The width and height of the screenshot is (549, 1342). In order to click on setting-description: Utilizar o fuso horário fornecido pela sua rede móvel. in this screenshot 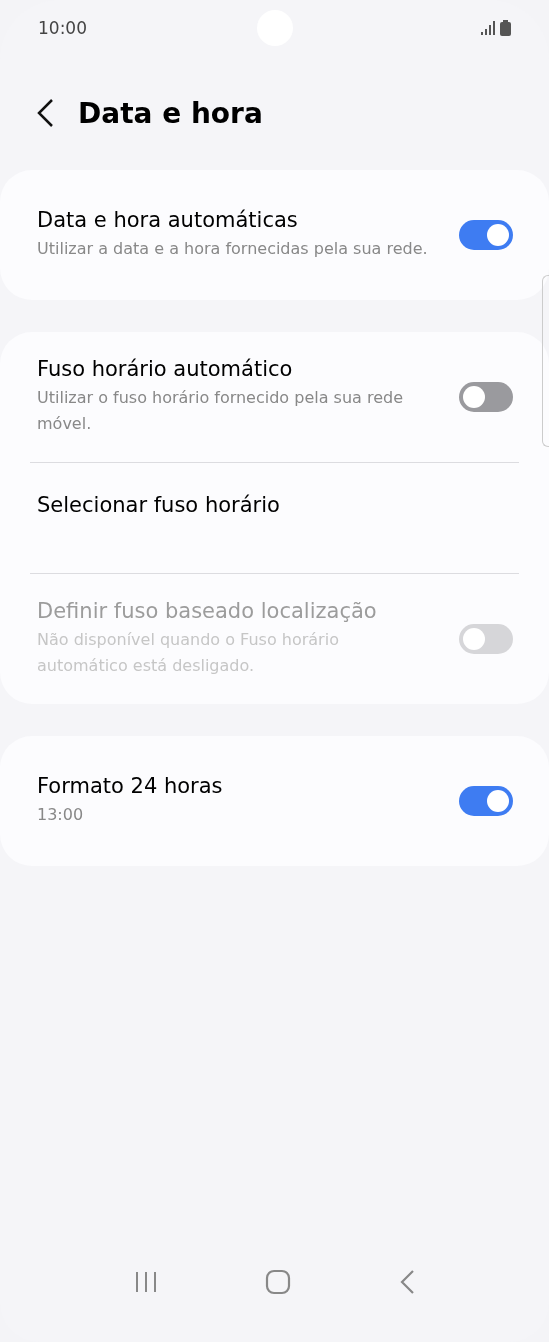, I will do `click(220, 411)`.